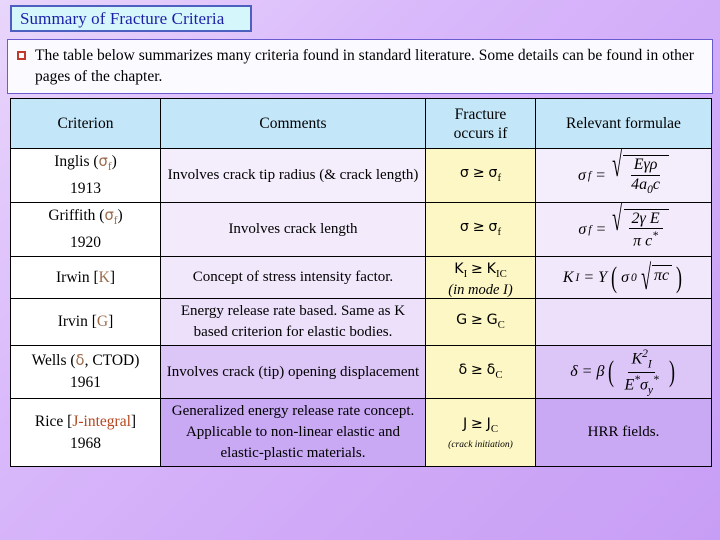 This screenshot has width=720, height=540. Describe the element at coordinates (102, 322) in the screenshot. I see `criterion-symbol: G` at that location.